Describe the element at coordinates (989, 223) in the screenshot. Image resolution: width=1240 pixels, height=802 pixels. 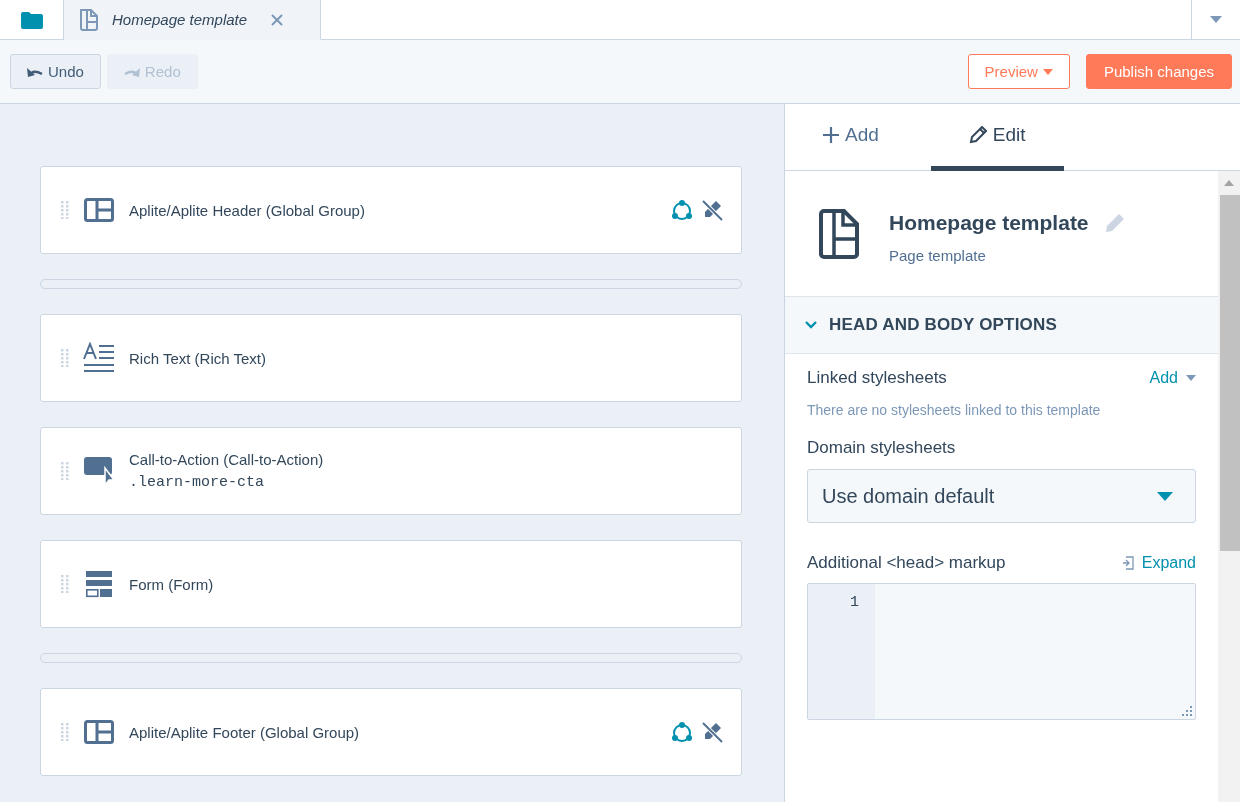
I see `template-title: Homepage template` at that location.